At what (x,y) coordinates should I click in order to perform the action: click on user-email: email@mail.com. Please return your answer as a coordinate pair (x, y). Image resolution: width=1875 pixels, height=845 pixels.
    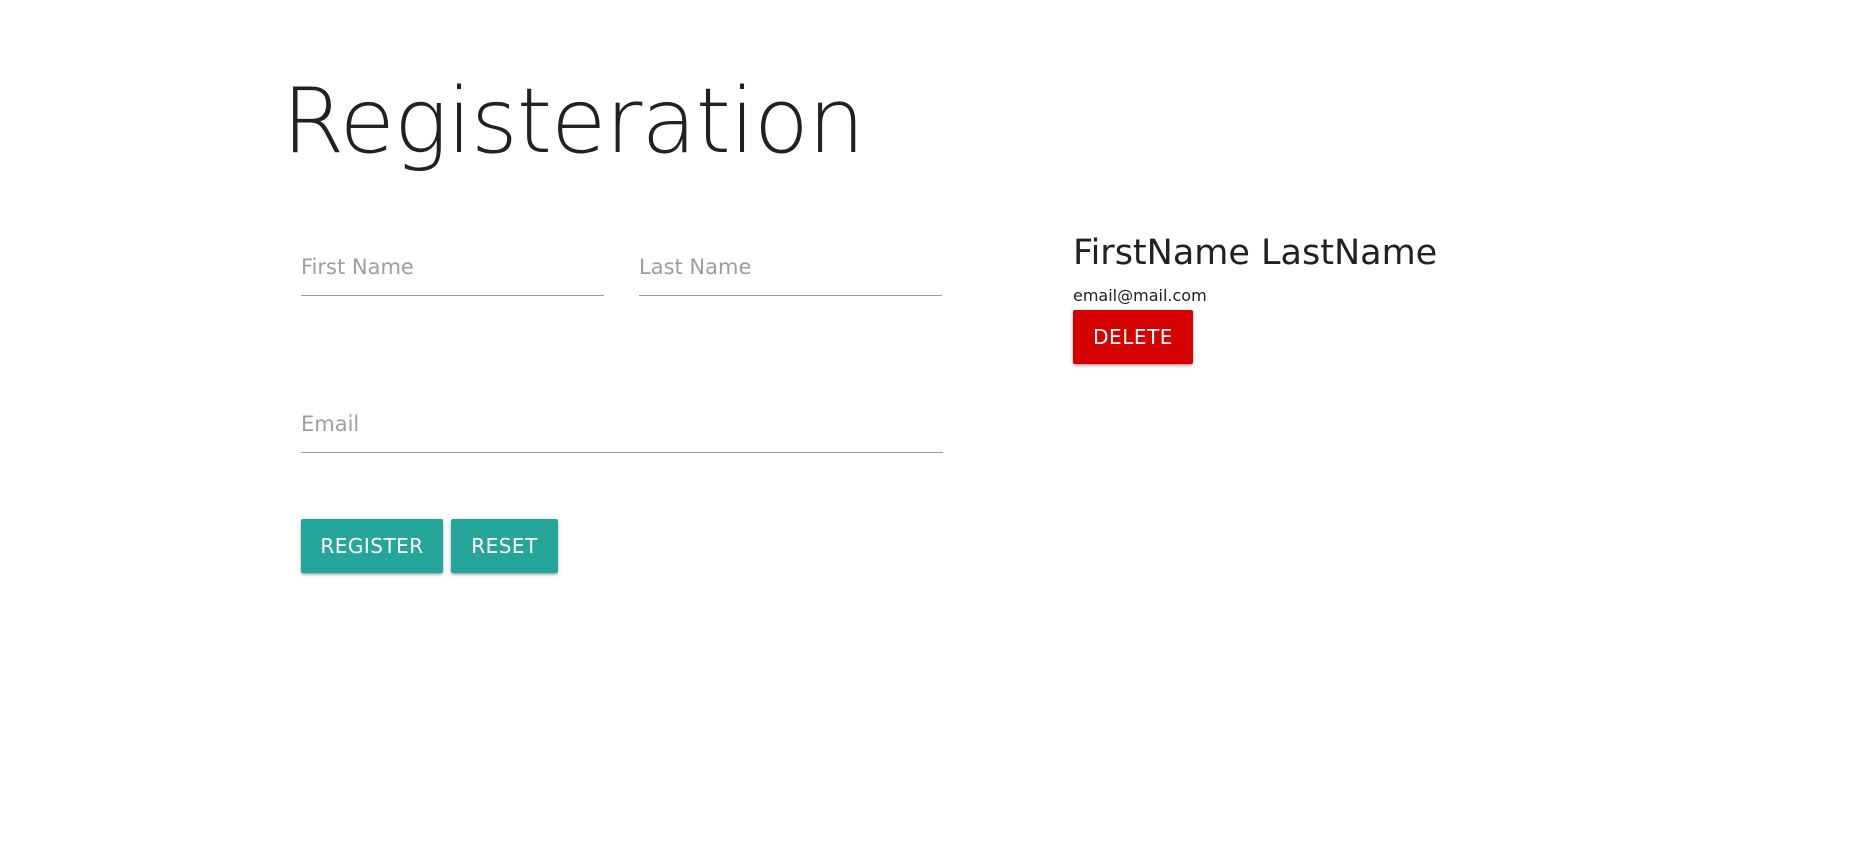
    Looking at the image, I should click on (1140, 295).